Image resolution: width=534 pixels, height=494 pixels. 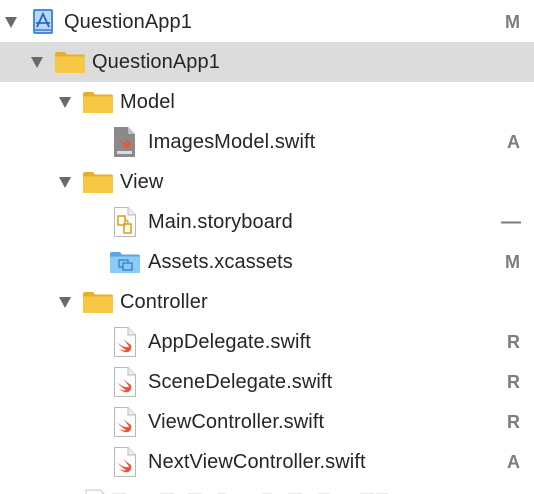 I want to click on navigator-row-file-main-storyboard: Main.storyboard —, so click(x=267, y=222).